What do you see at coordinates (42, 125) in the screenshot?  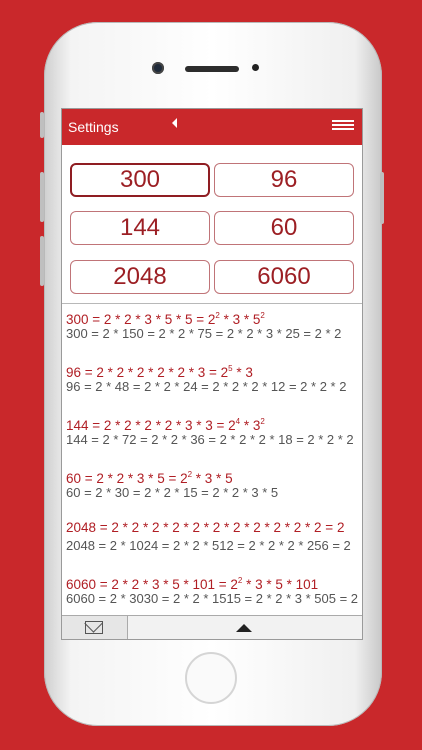 I see `mute-switch` at bounding box center [42, 125].